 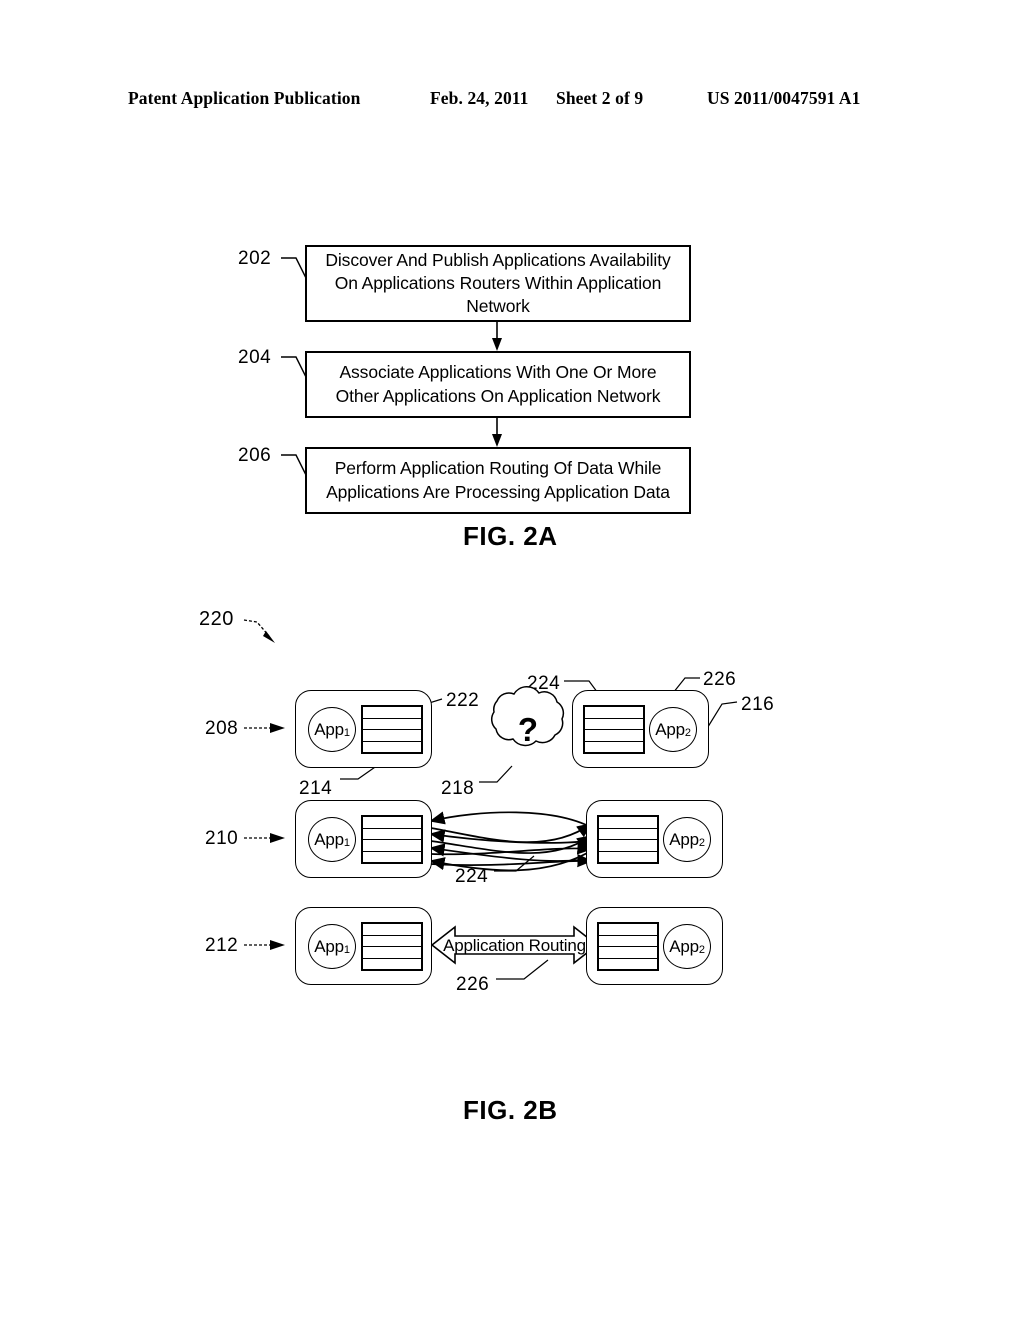 What do you see at coordinates (346, 842) in the screenshot?
I see `app1-subscript-210: 1` at bounding box center [346, 842].